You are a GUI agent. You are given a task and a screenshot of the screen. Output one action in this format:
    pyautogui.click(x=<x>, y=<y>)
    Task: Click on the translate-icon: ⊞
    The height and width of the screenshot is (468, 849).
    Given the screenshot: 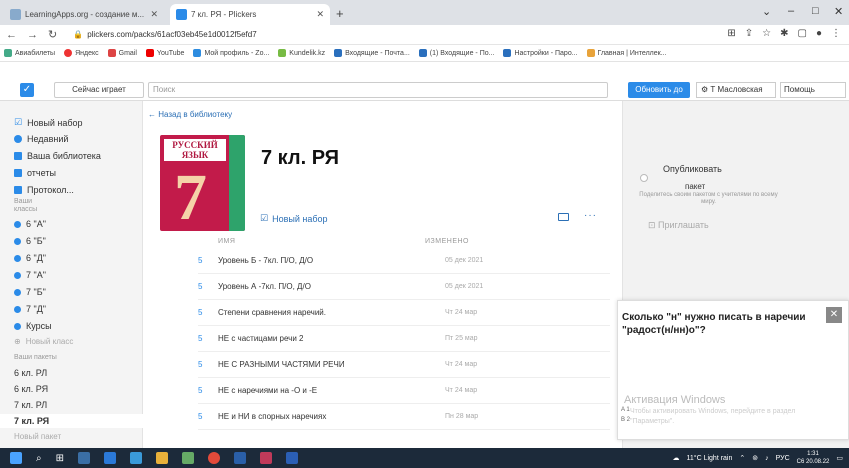 What is the action you would take?
    pyautogui.click(x=731, y=33)
    